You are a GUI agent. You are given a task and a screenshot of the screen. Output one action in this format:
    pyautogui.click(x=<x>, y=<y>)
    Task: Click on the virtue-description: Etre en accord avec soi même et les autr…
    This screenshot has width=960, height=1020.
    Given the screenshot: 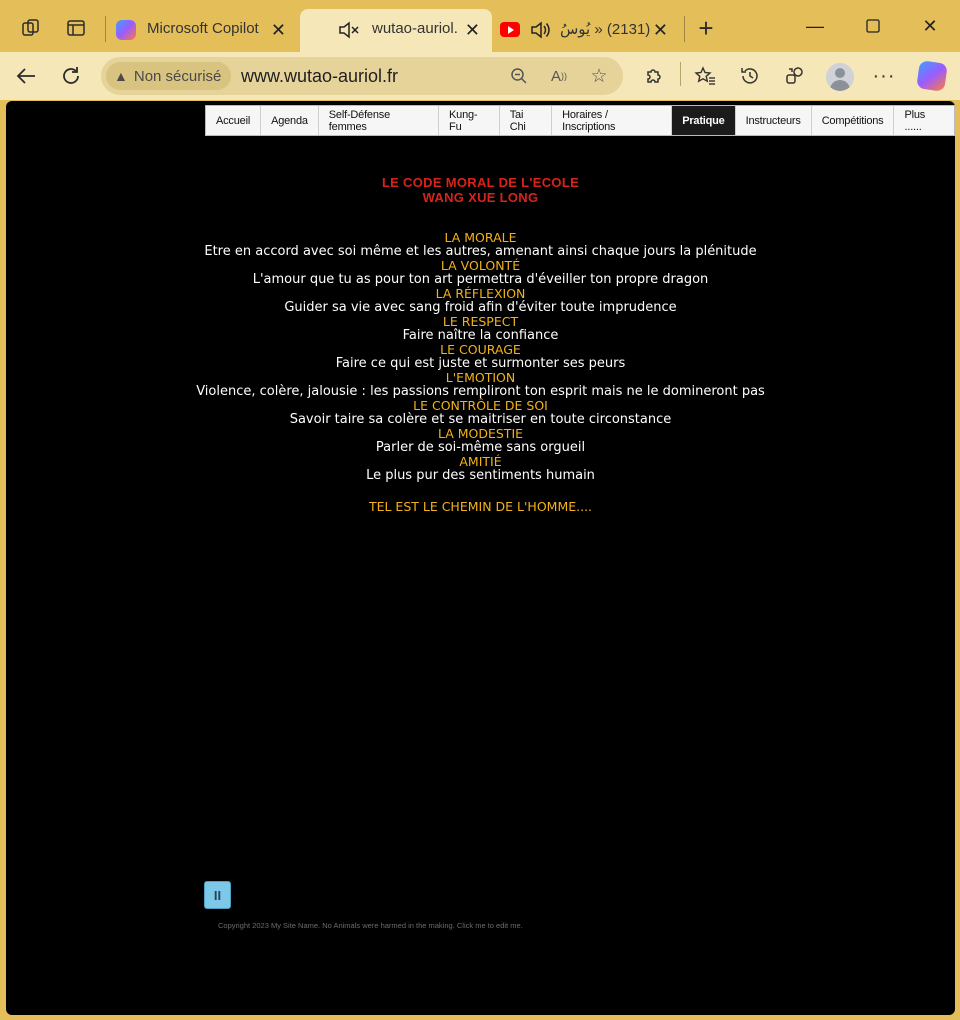 What is the action you would take?
    pyautogui.click(x=480, y=251)
    